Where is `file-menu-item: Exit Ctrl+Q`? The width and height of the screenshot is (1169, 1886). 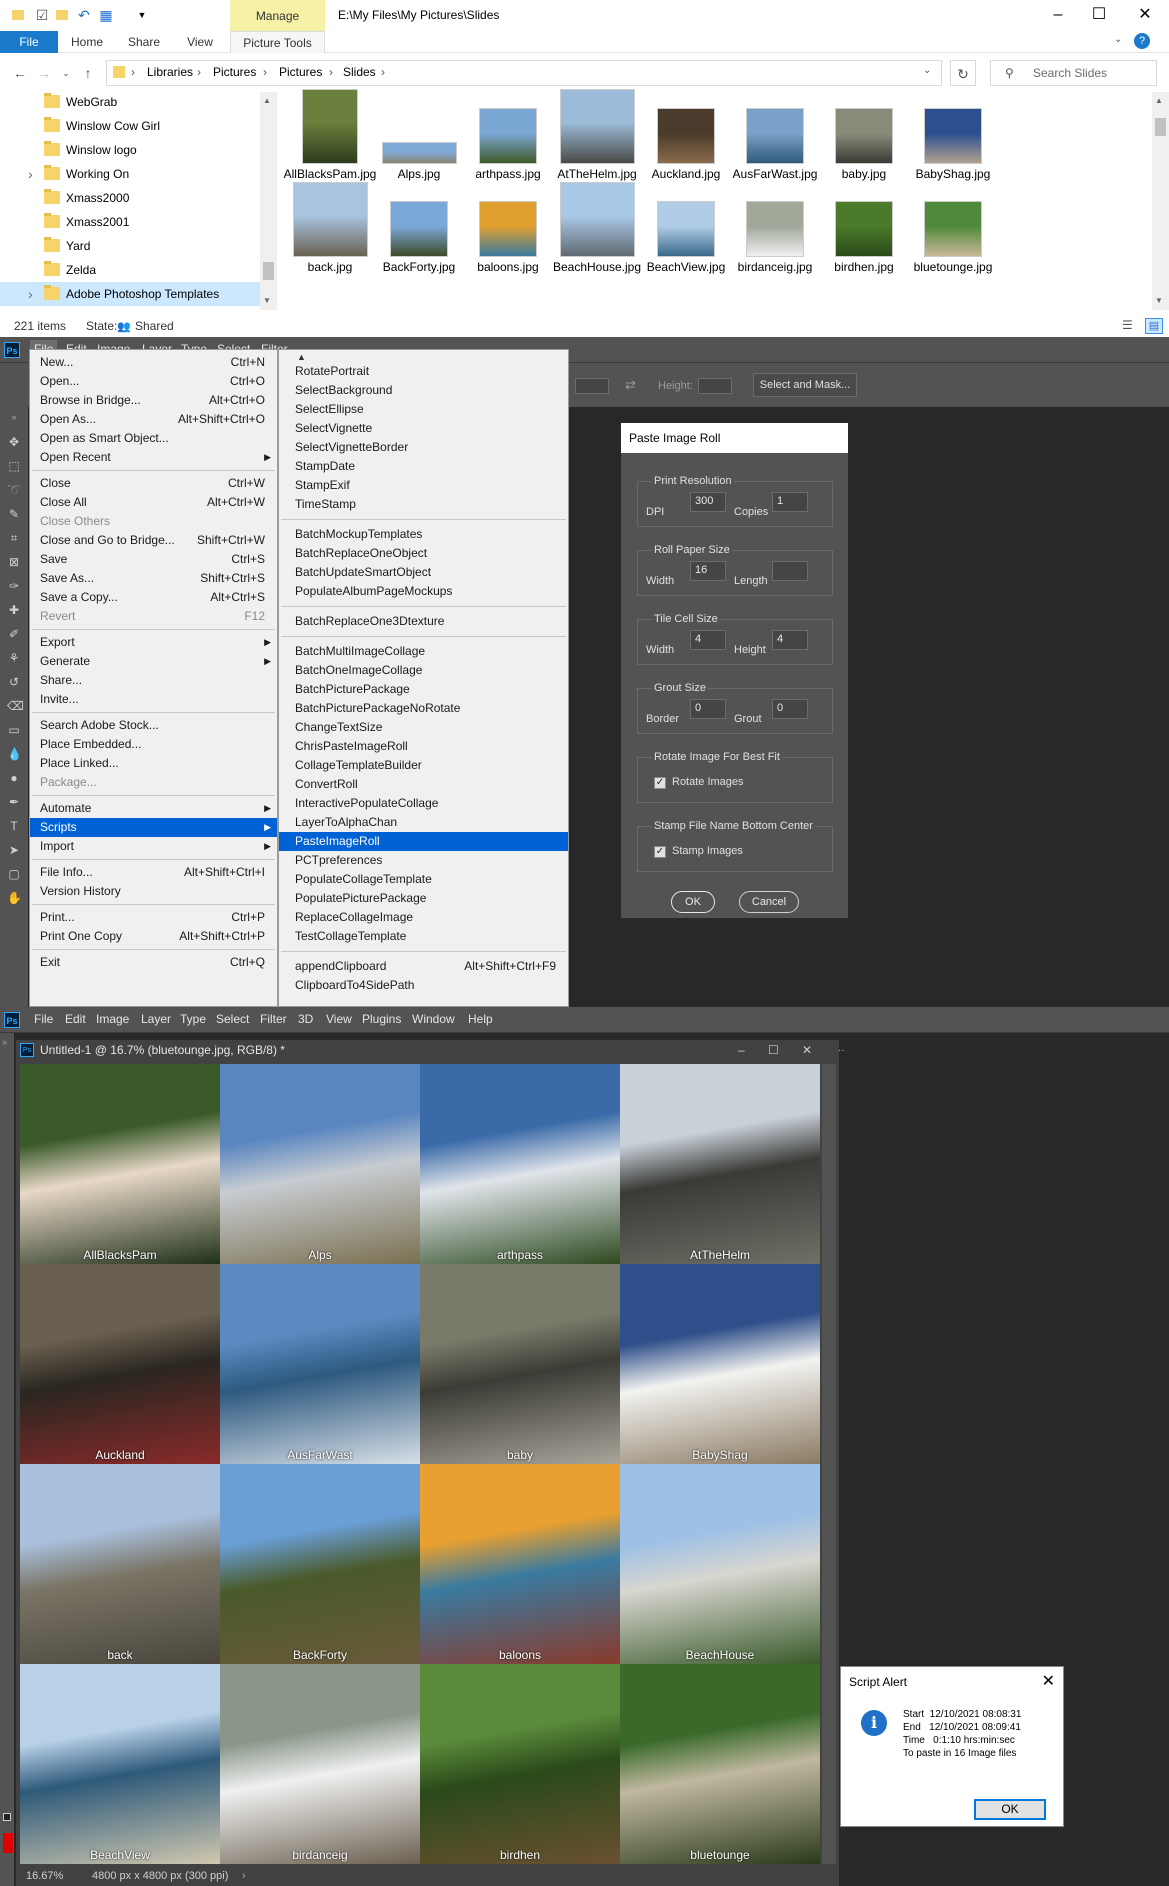
file-menu-item: Exit Ctrl+Q is located at coordinates (153, 962).